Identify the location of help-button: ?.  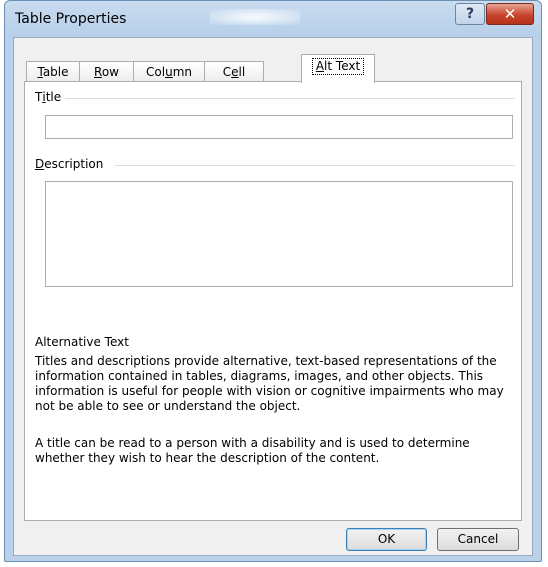
(470, 14).